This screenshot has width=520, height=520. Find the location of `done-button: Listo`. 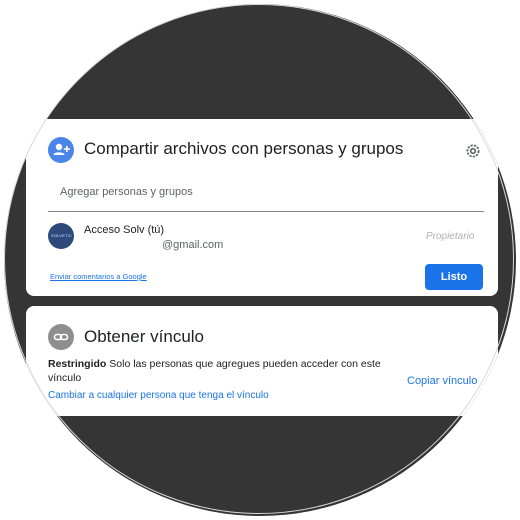

done-button: Listo is located at coordinates (454, 277).